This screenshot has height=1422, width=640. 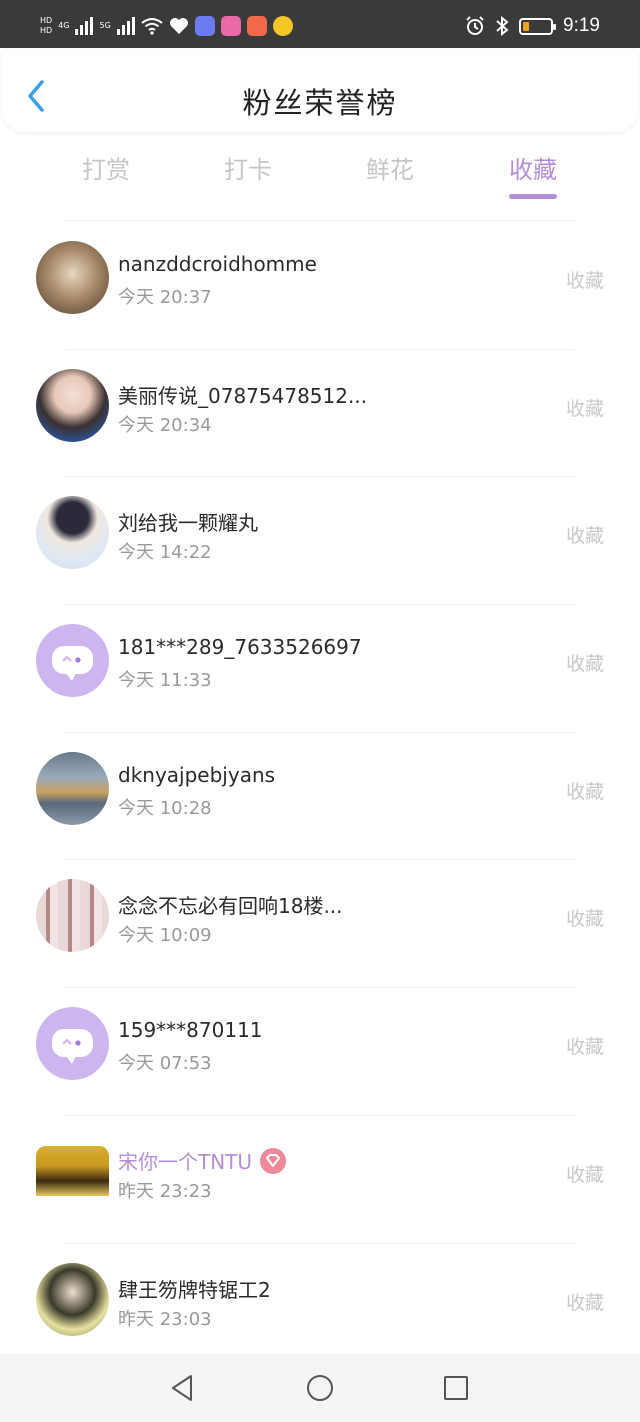 What do you see at coordinates (533, 167) in the screenshot?
I see `tab-favorites: 收藏` at bounding box center [533, 167].